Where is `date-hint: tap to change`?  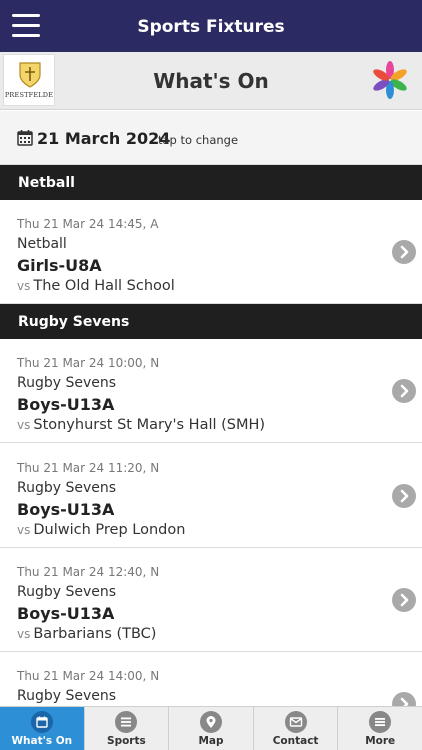 date-hint: tap to change is located at coordinates (198, 140).